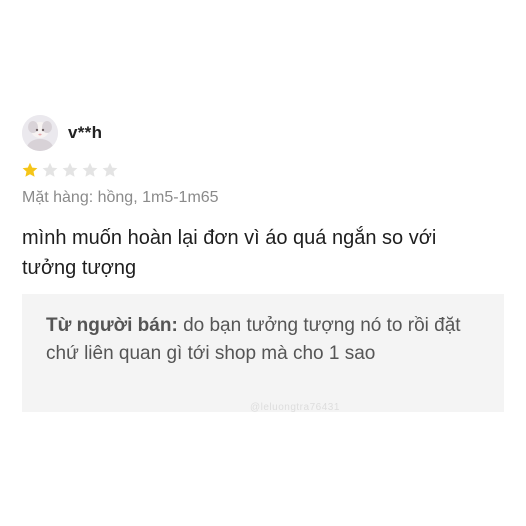 The height and width of the screenshot is (526, 526). I want to click on watermark: @leluongtra76431, so click(295, 407).